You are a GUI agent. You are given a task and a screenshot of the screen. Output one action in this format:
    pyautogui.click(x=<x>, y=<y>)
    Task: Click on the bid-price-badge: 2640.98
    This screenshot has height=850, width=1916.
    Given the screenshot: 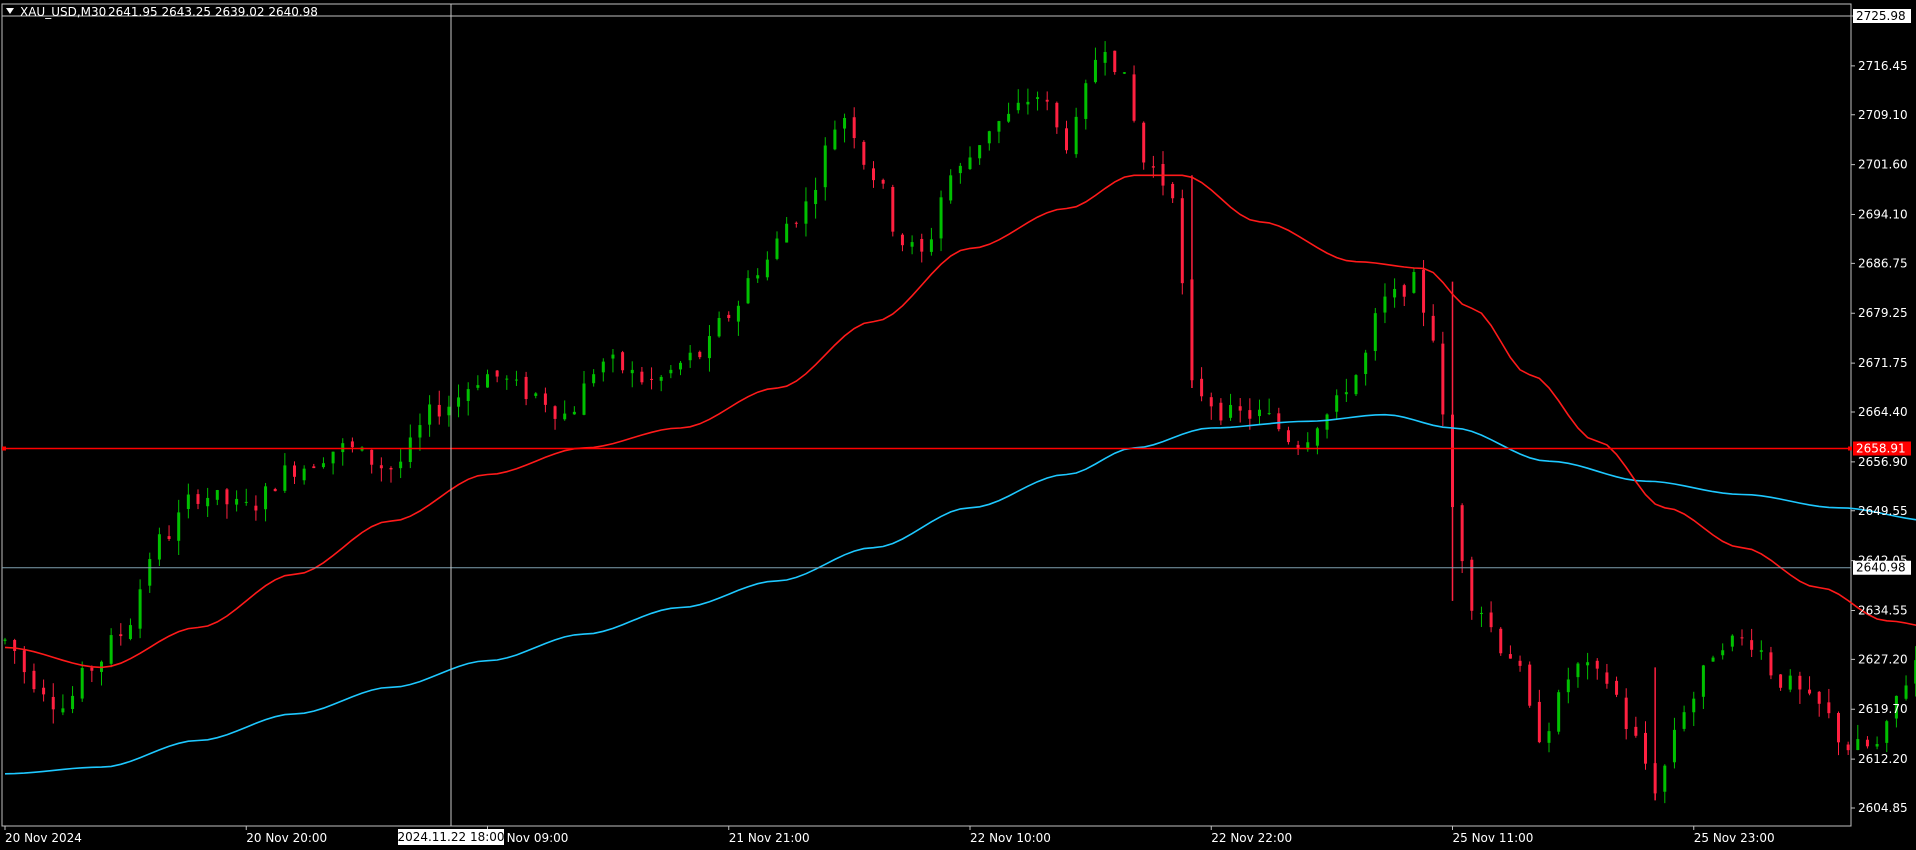 What is the action you would take?
    pyautogui.click(x=1881, y=568)
    